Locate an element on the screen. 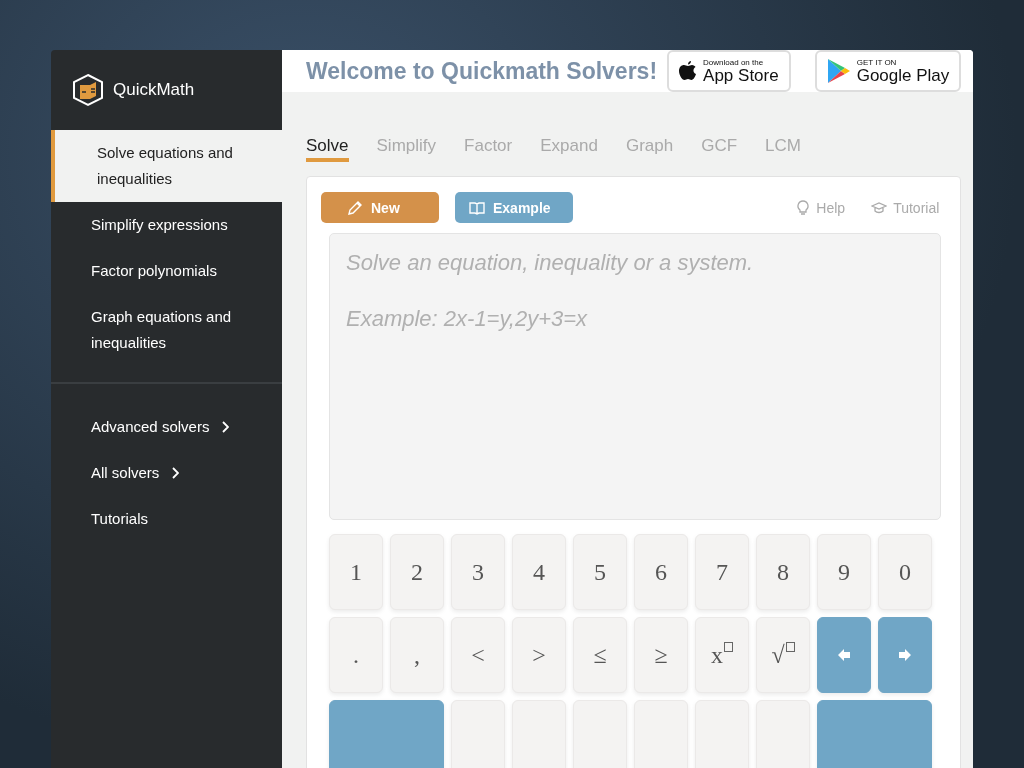 The width and height of the screenshot is (1024, 768). pencil-icon is located at coordinates (355, 207).